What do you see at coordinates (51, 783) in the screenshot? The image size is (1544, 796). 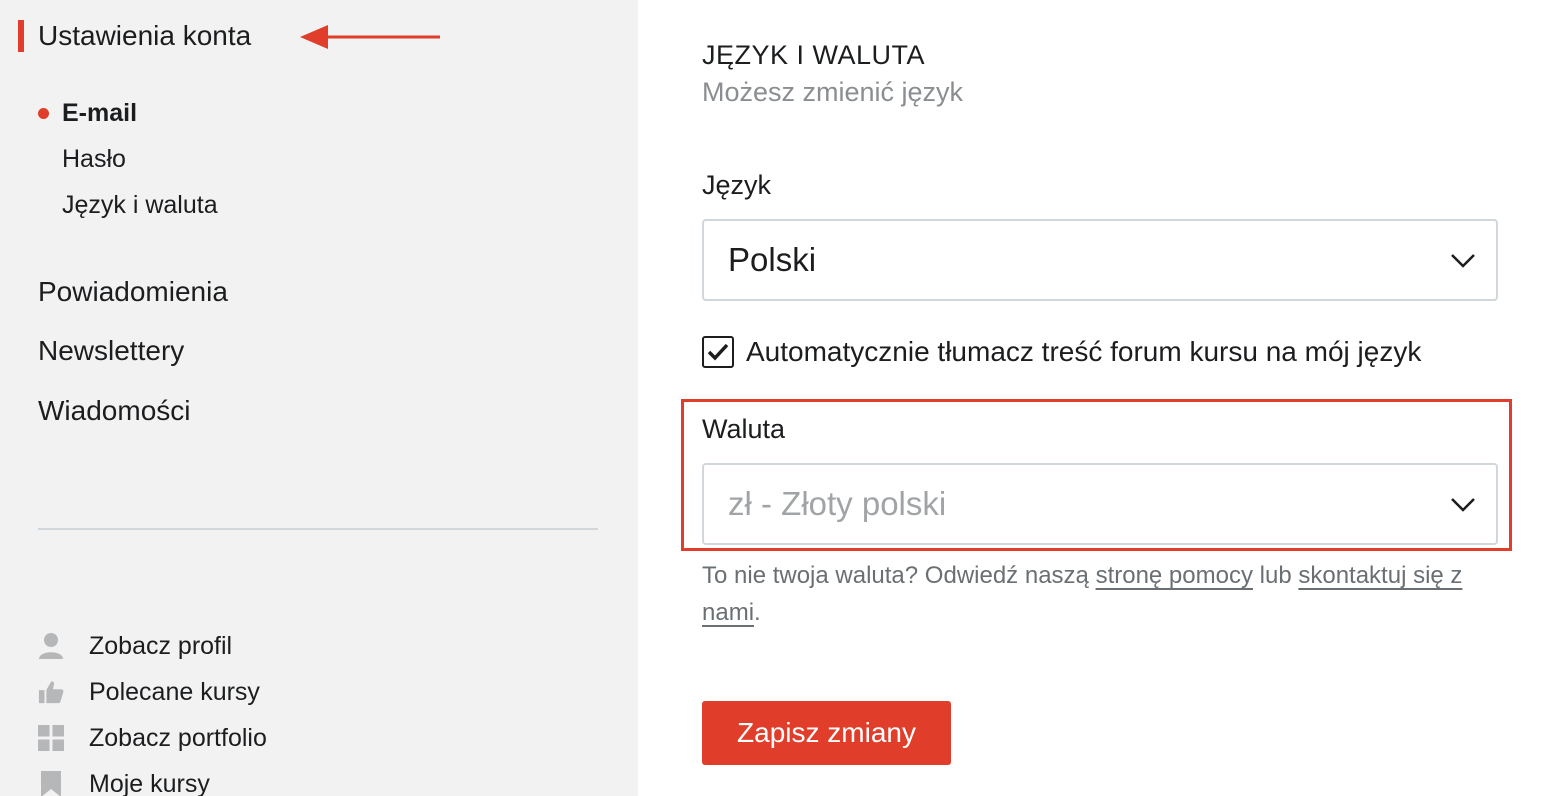 I see `bookmark-icon` at bounding box center [51, 783].